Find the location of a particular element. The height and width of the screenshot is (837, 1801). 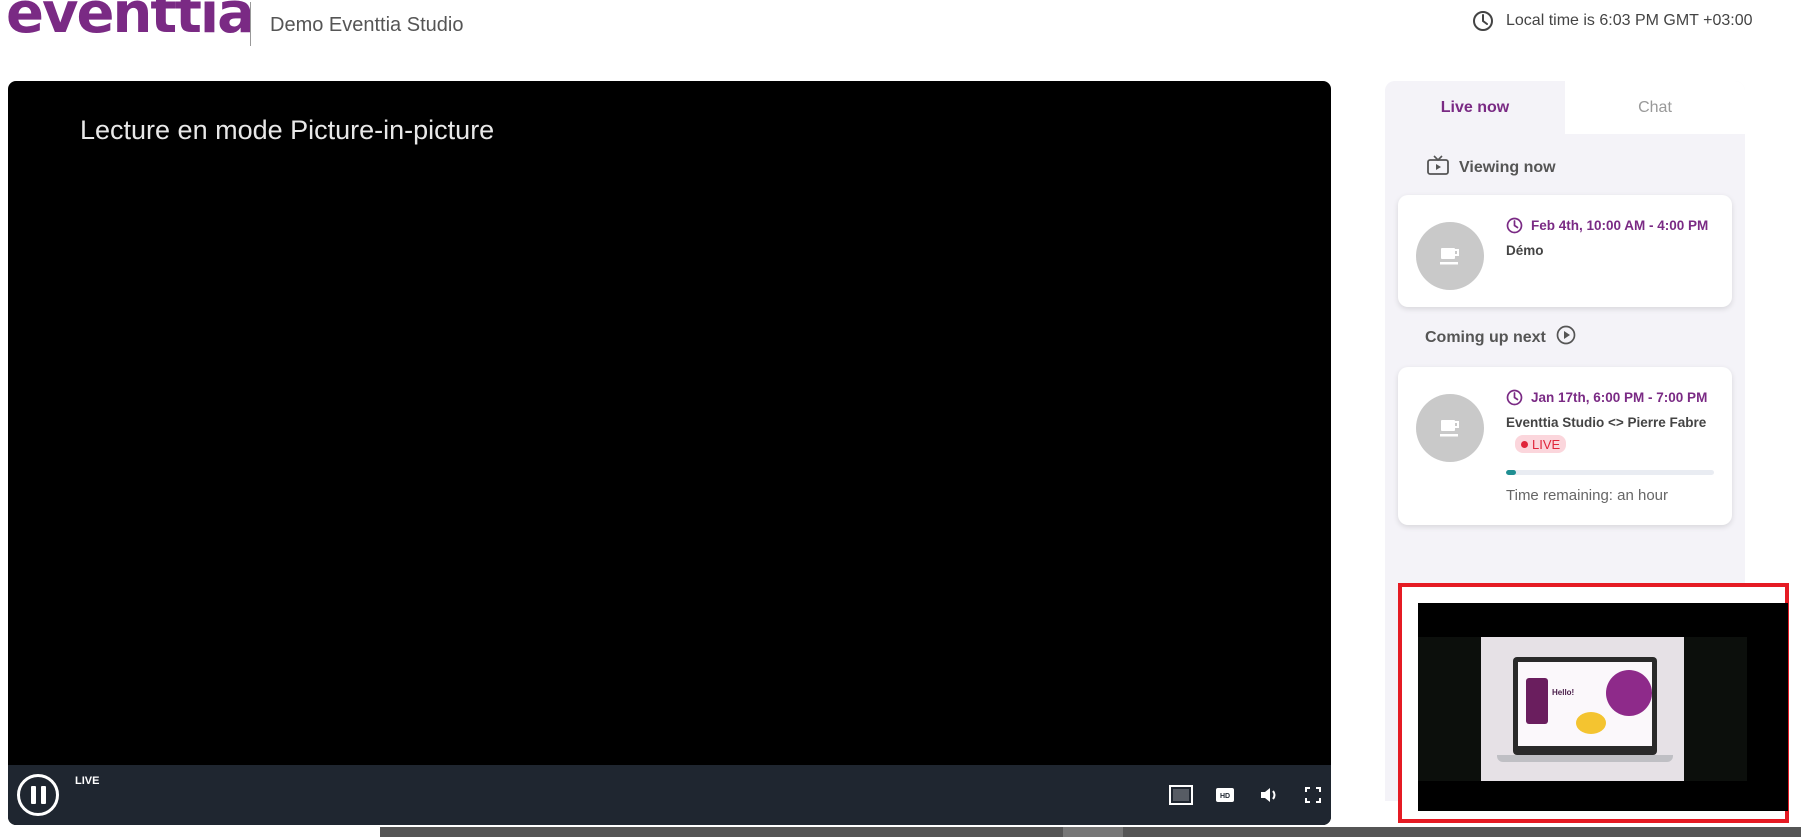

pip-slide-image: Hello! is located at coordinates (1582, 709).